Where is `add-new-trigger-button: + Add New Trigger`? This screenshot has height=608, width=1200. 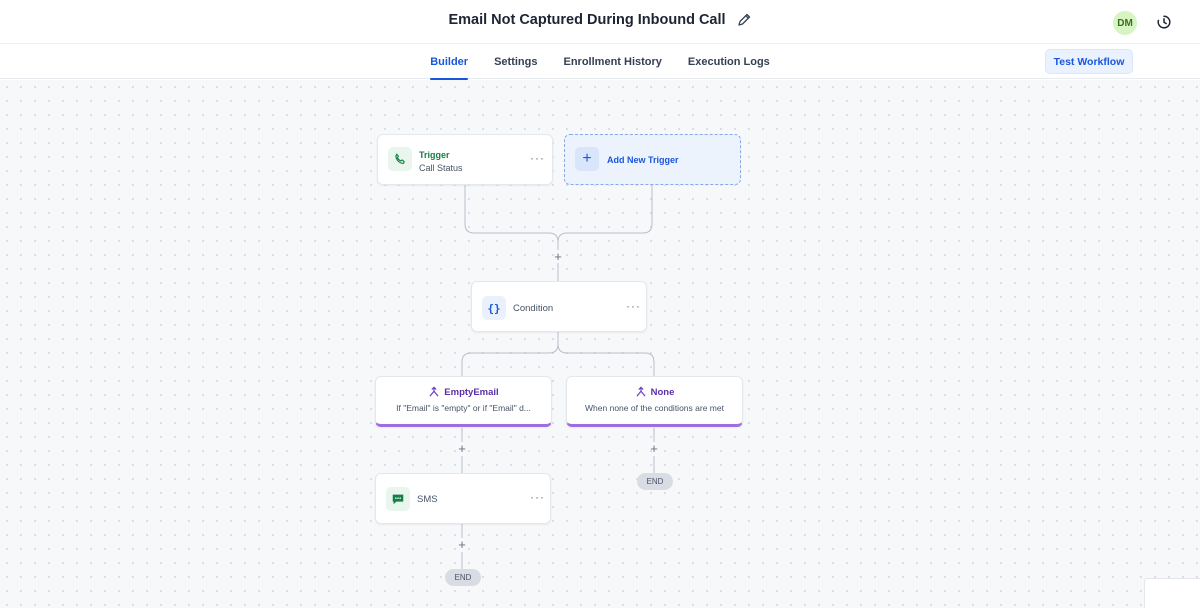 add-new-trigger-button: + Add New Trigger is located at coordinates (652, 159).